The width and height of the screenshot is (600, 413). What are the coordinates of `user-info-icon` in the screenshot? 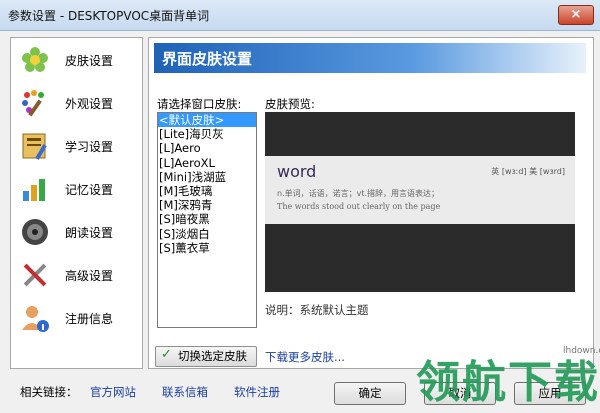 It's located at (35, 319).